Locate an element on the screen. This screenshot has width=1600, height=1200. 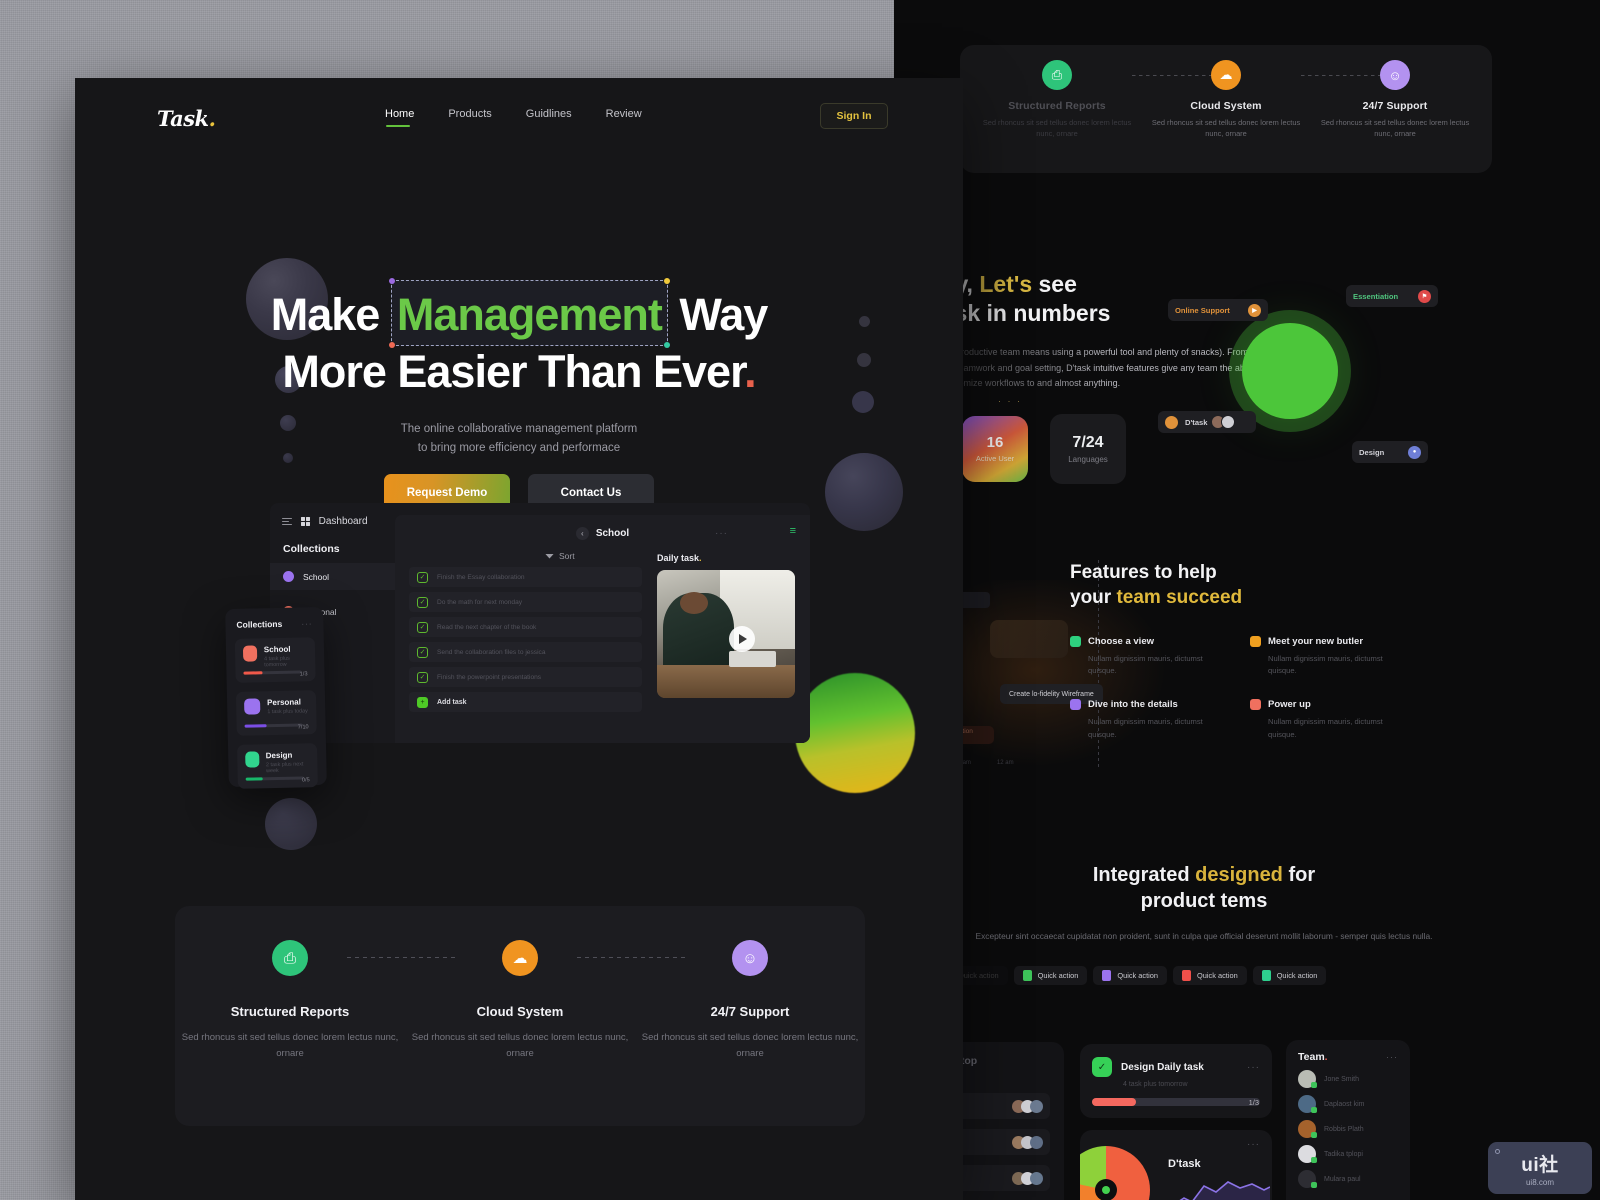
hero-headline-line2: More Easier Than Ever. is located at coordinates (519, 371).